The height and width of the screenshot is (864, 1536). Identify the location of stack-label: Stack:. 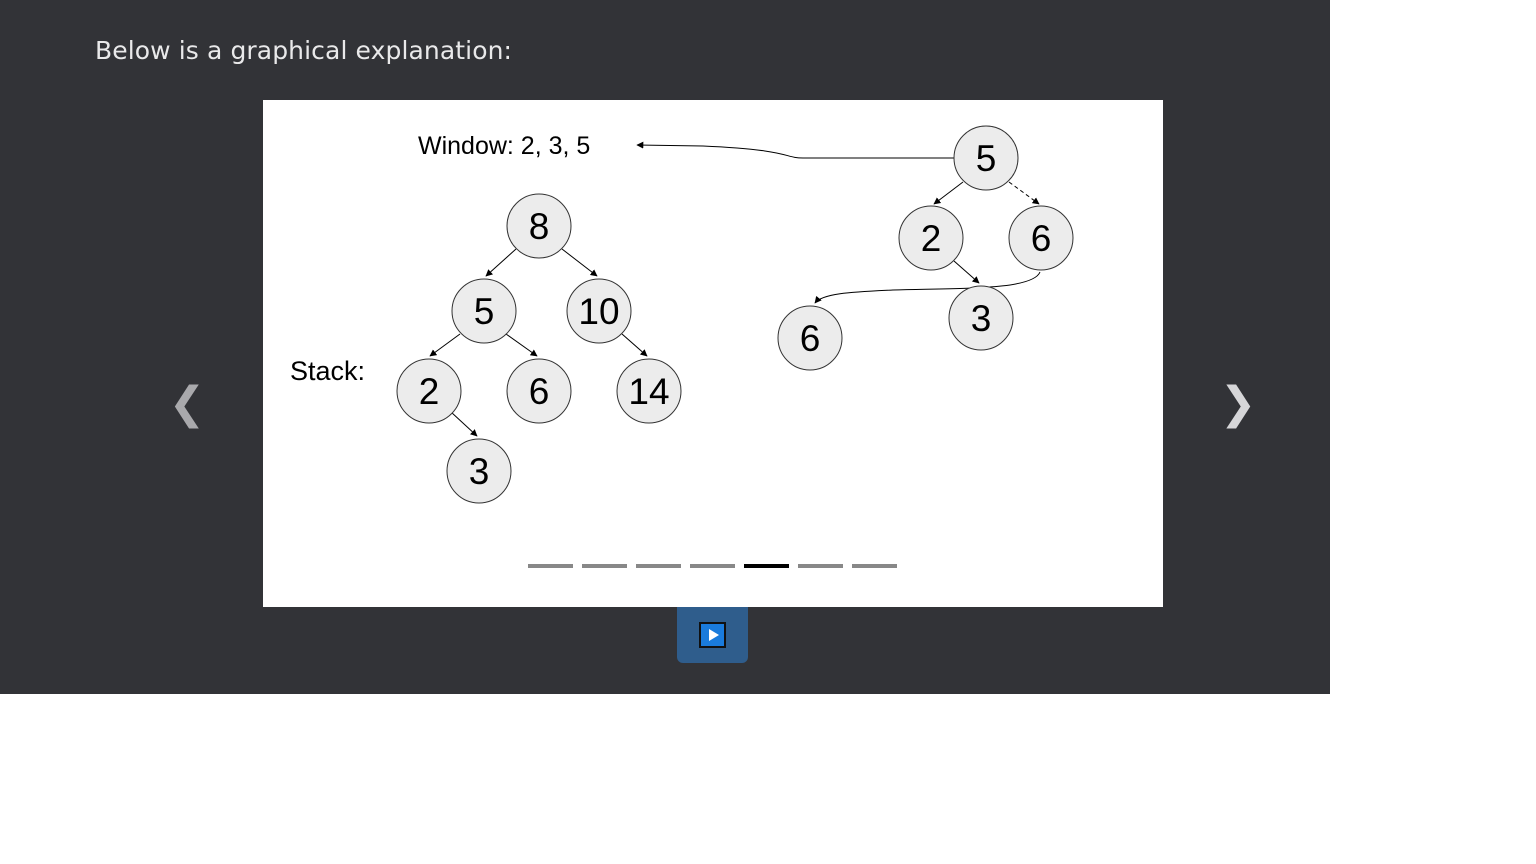
(327, 371).